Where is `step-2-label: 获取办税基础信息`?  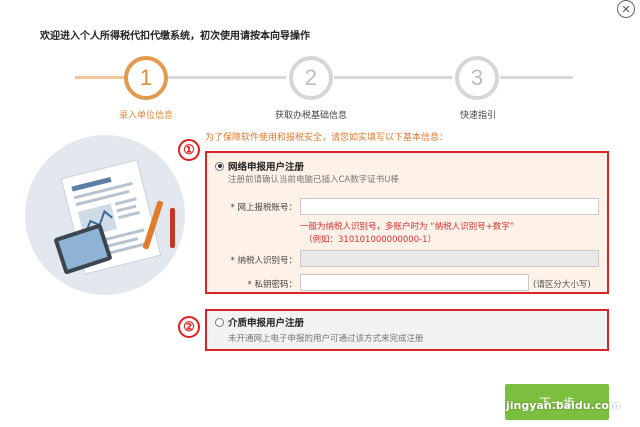
step-2-label: 获取办税基础信息 is located at coordinates (311, 116).